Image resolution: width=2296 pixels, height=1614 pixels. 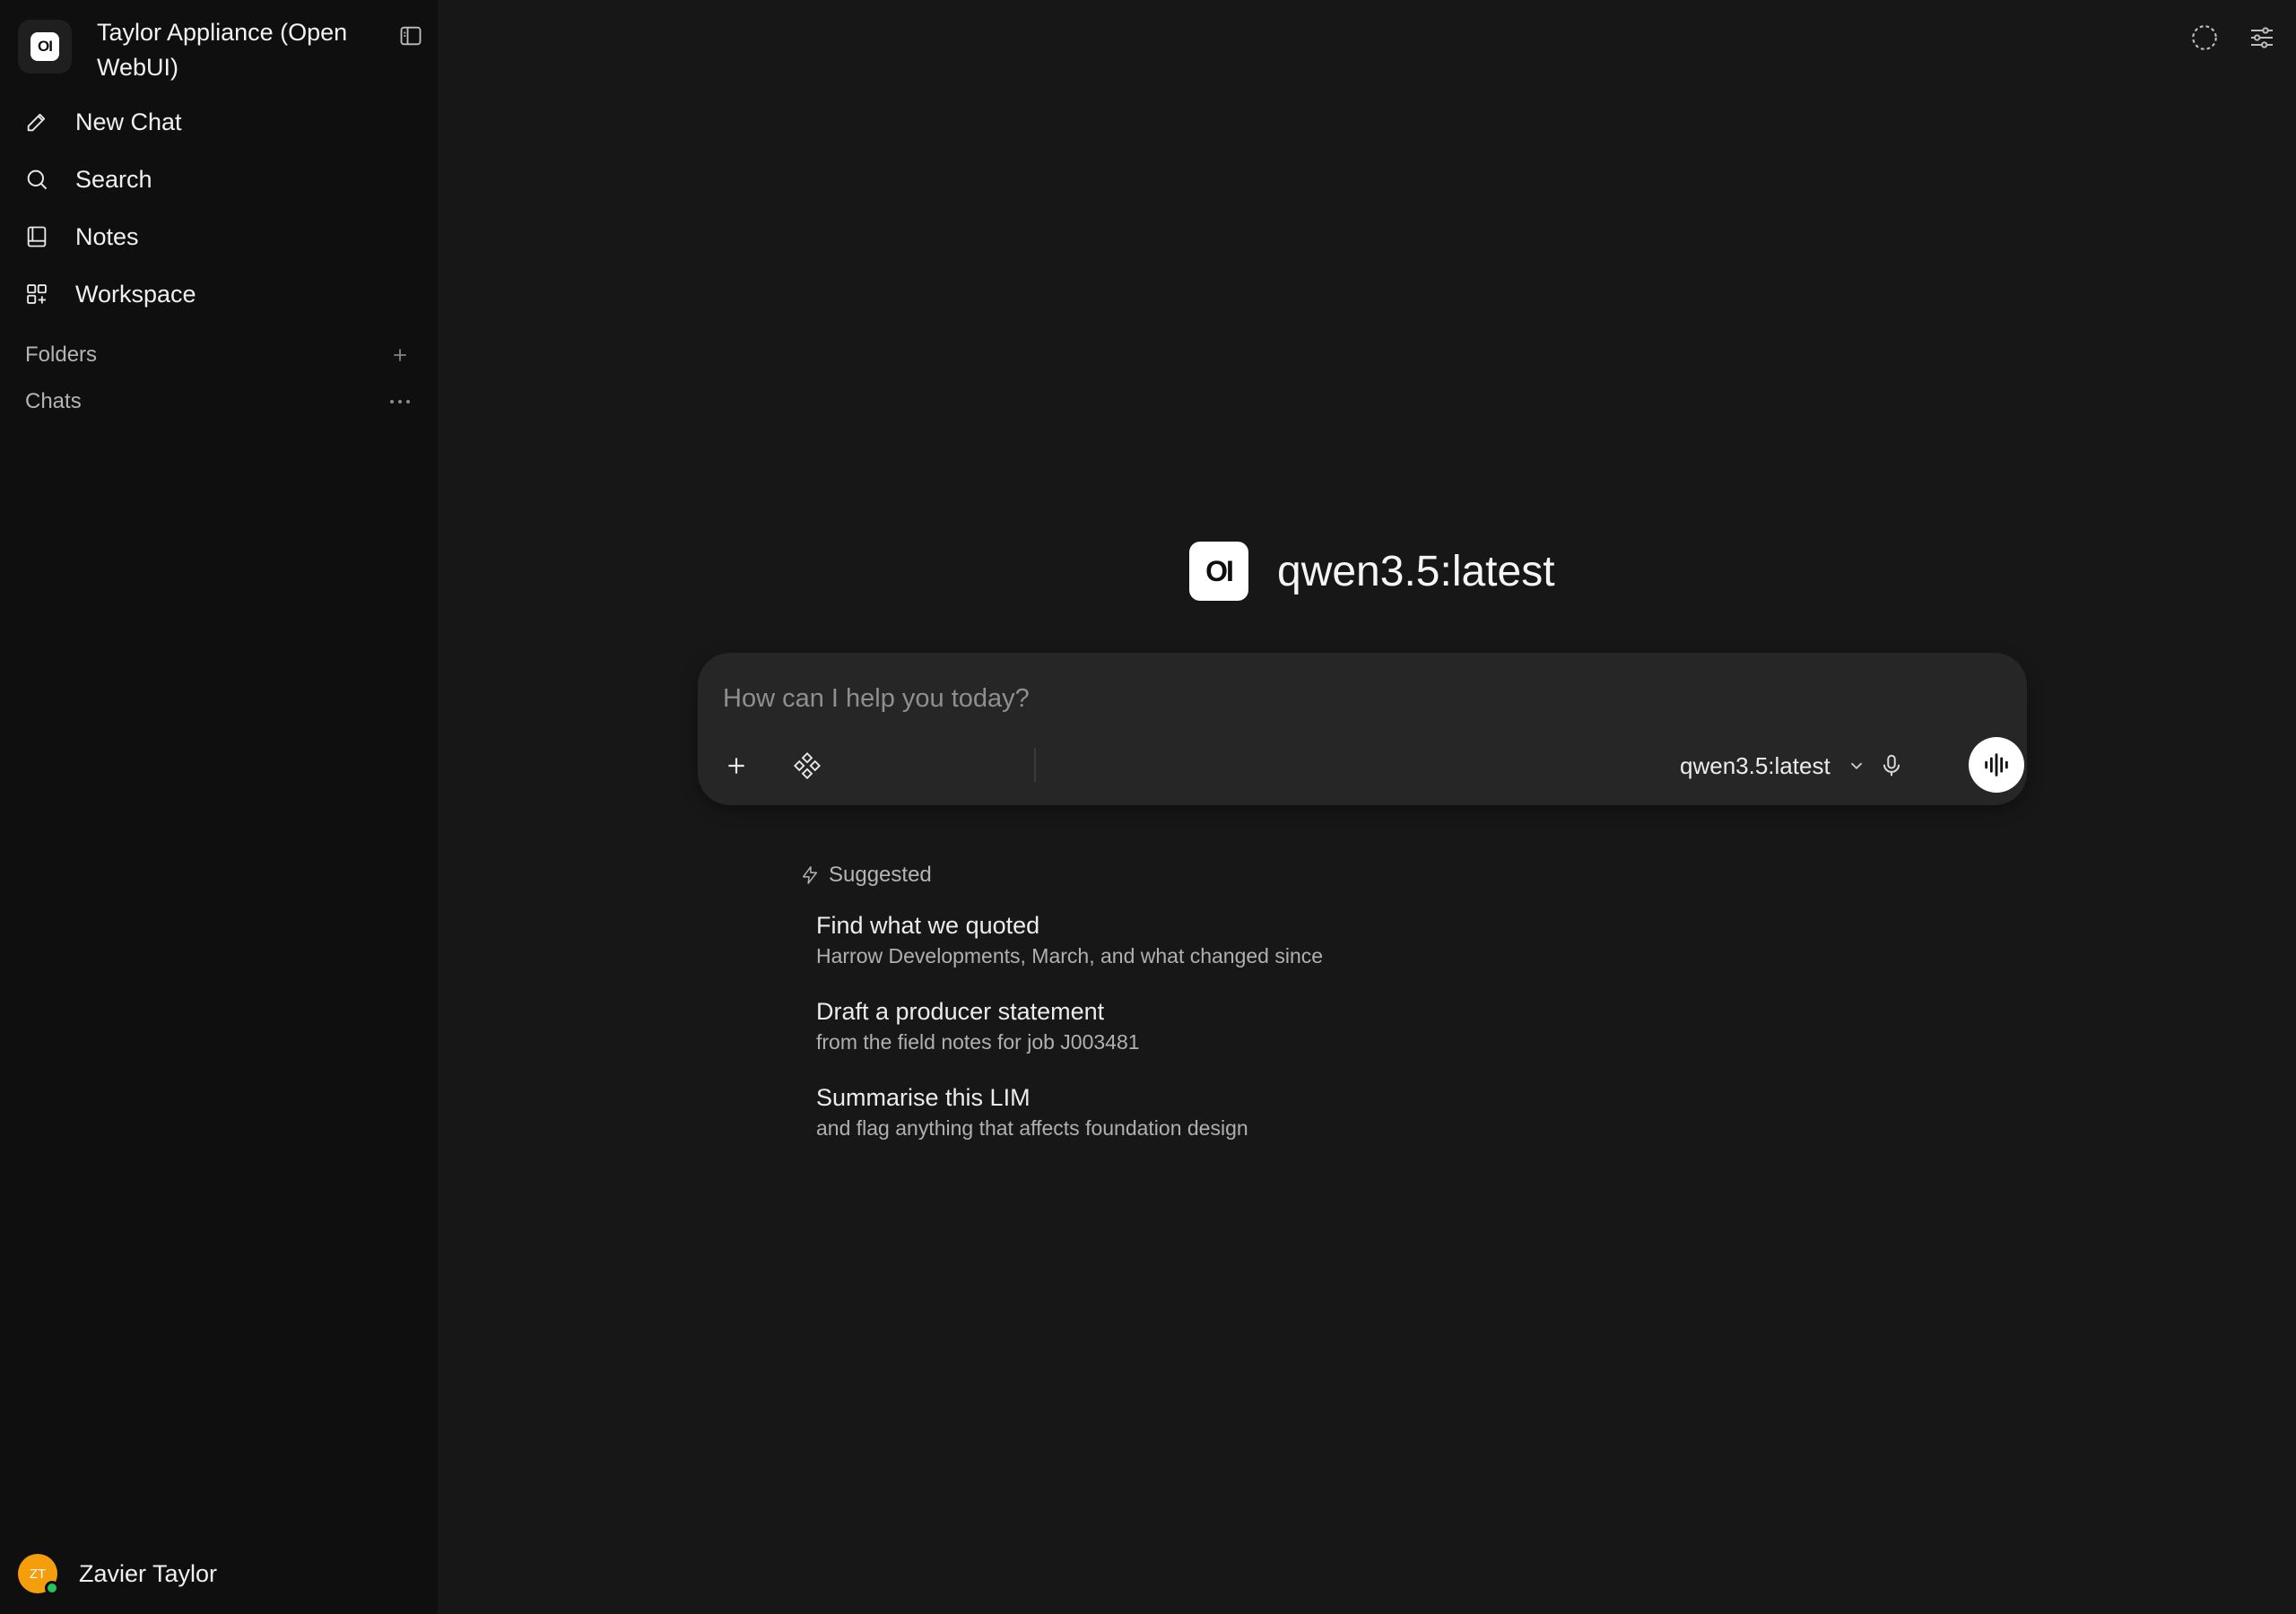 I want to click on sliders-icon, so click(x=2262, y=37).